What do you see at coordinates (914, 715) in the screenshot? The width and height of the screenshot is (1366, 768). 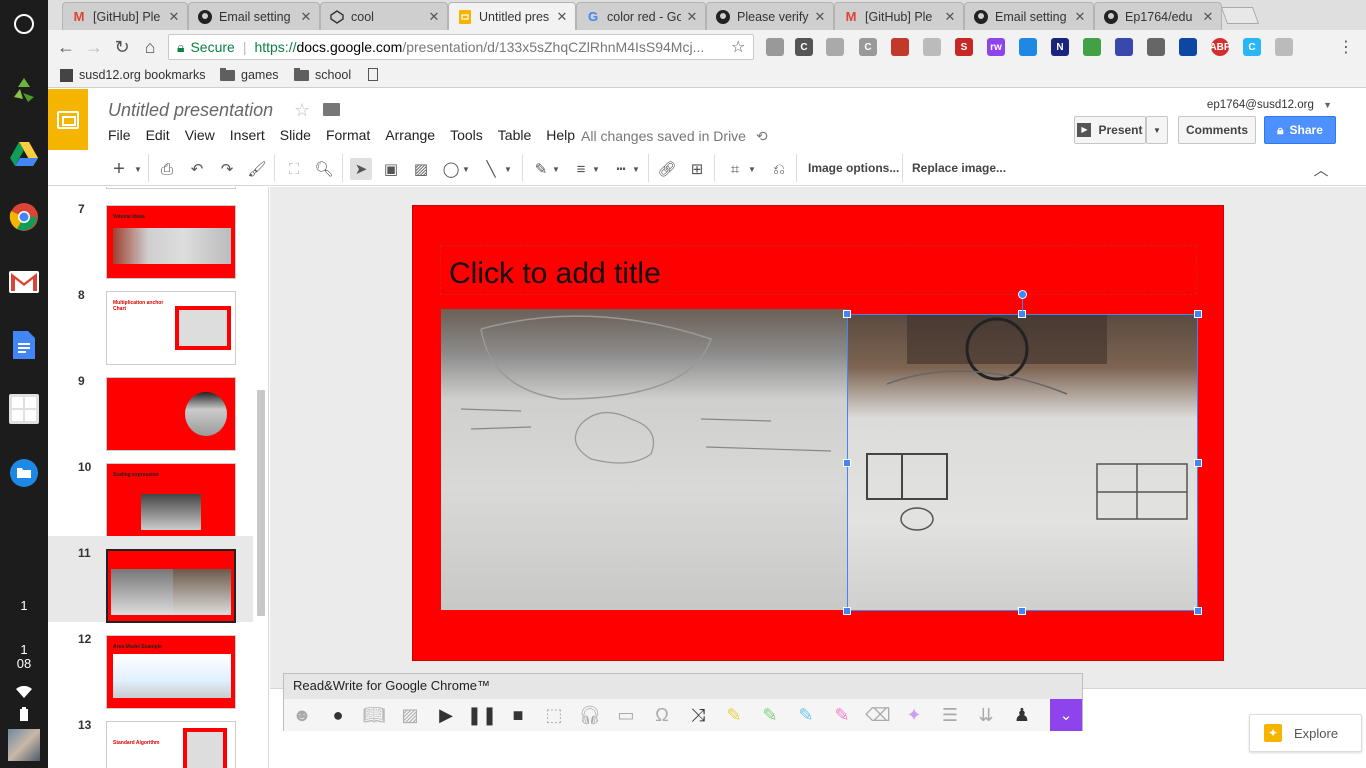 I see `collect-highlights-icon: ✦` at bounding box center [914, 715].